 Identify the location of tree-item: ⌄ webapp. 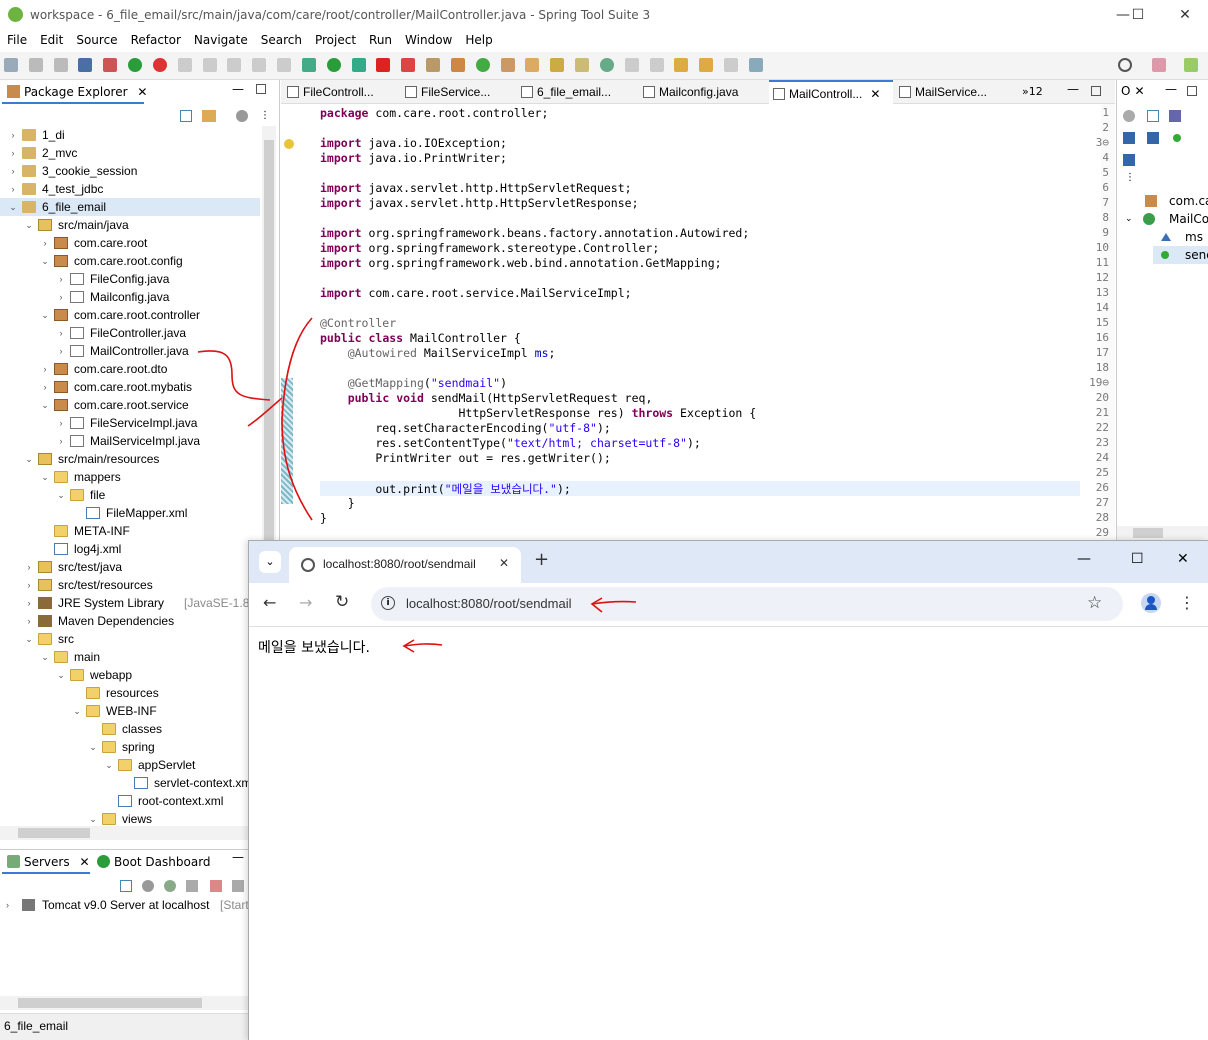
(130, 675).